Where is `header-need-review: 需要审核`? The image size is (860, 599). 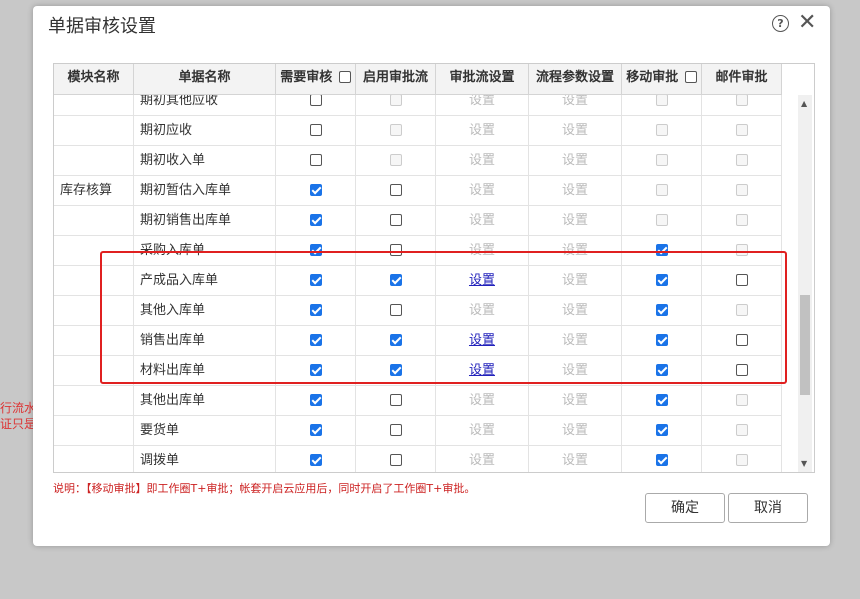 header-need-review: 需要审核 is located at coordinates (316, 79).